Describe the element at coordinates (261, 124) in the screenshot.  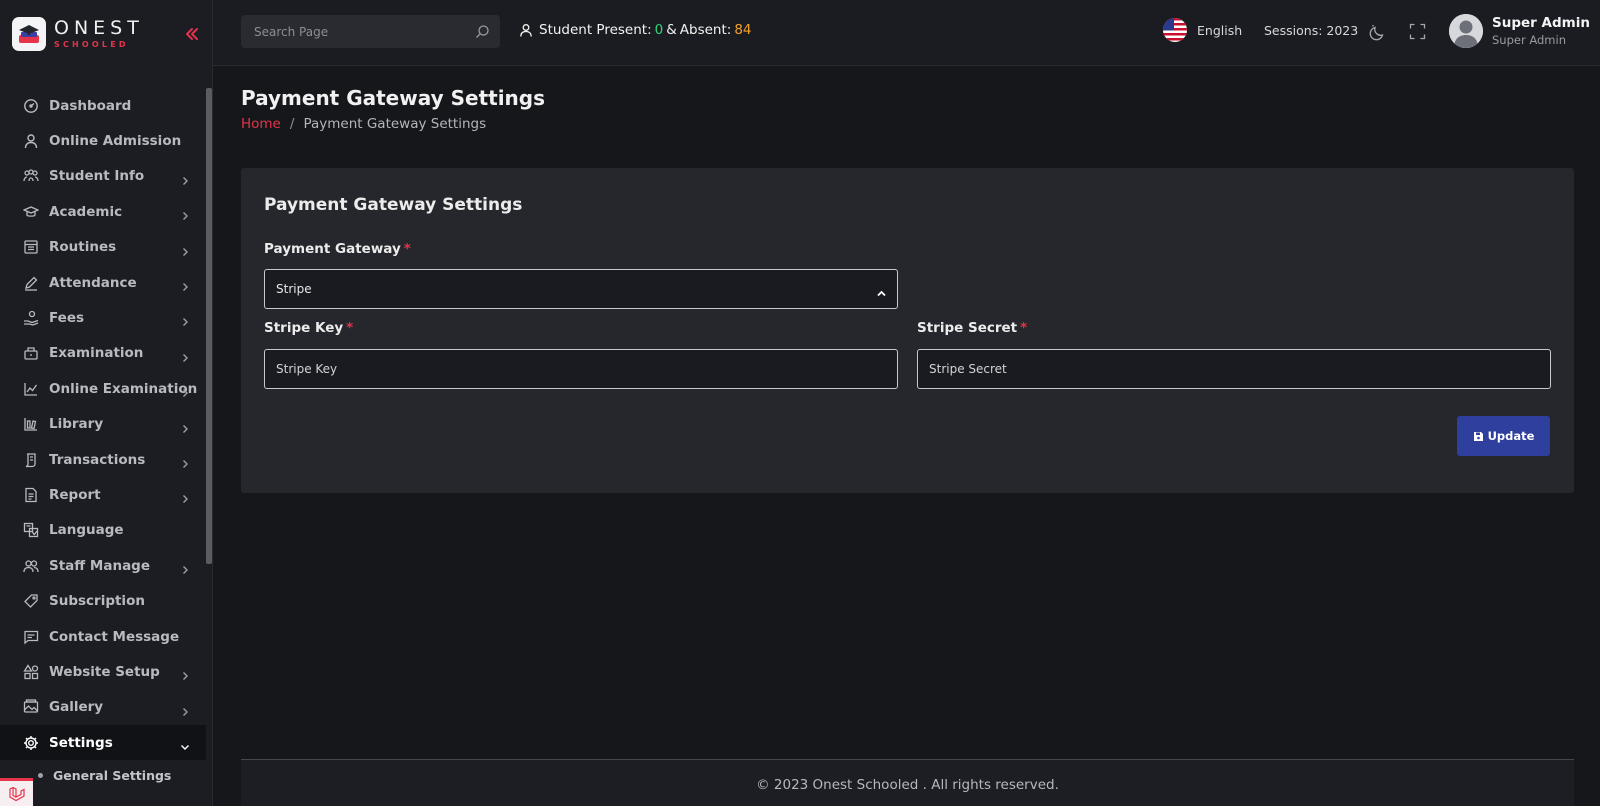
I see `breadcrumb-home-link: Home` at that location.